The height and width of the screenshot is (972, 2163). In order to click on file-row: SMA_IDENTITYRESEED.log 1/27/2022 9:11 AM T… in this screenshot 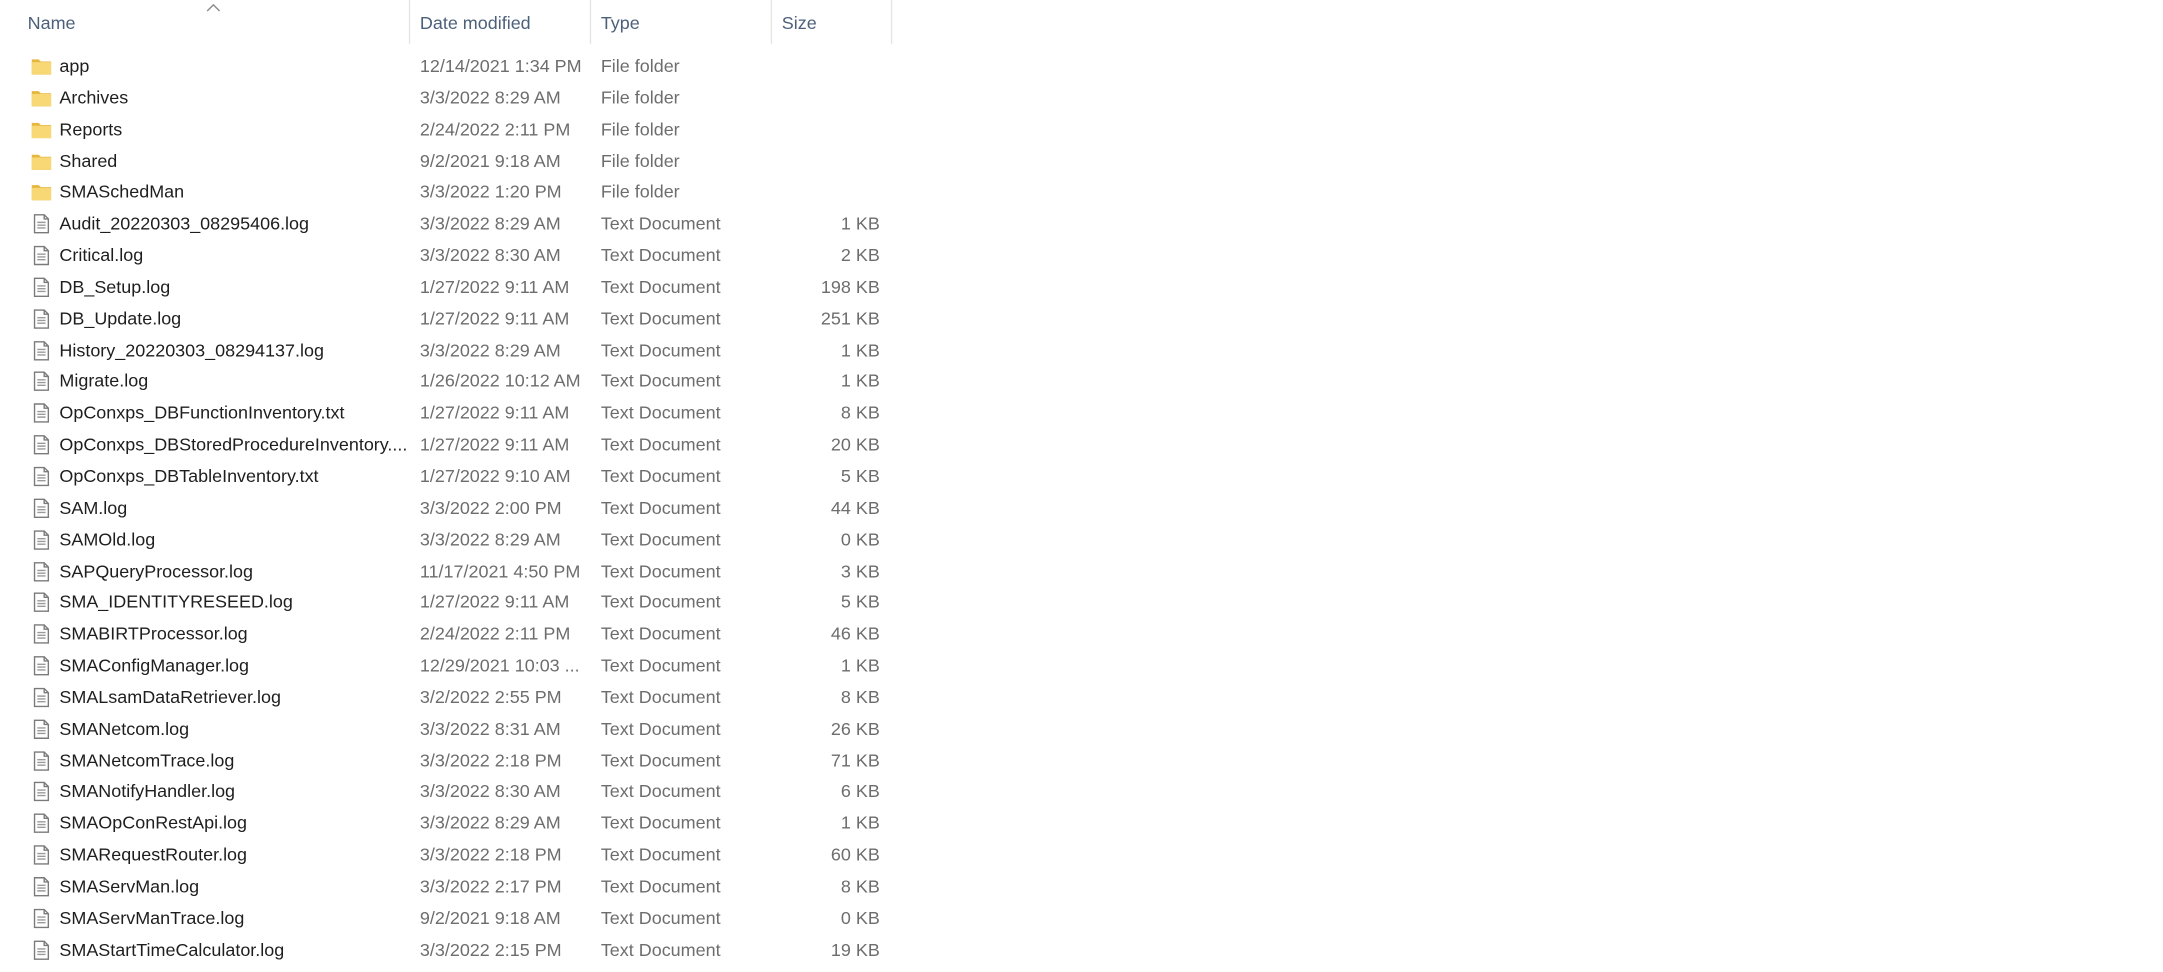, I will do `click(446, 602)`.